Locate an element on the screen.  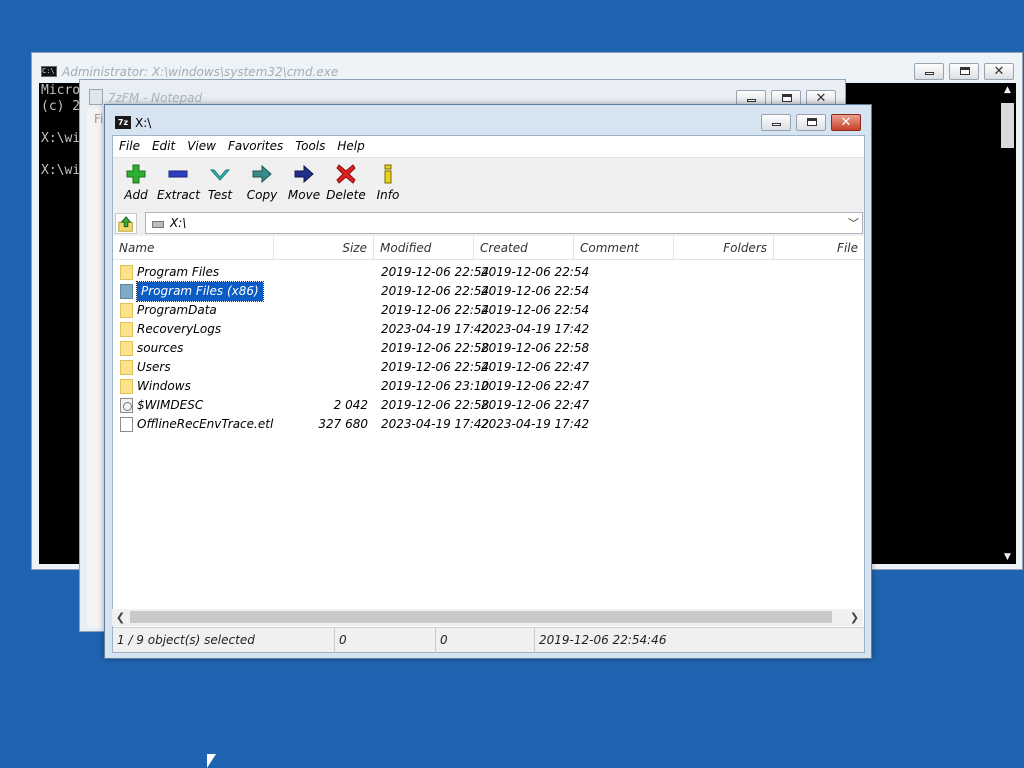
status-selection: 1 / 9 object(s) selected is located at coordinates (224, 640).